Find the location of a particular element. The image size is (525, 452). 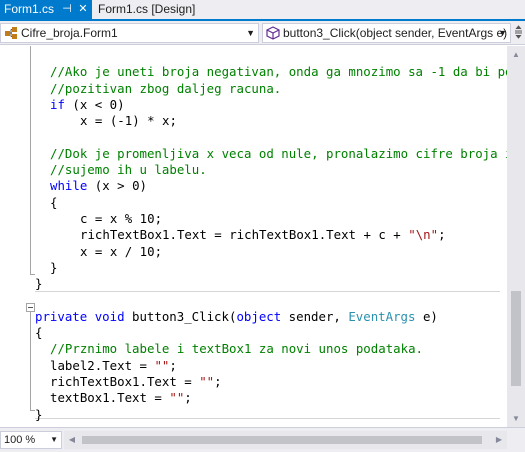

scroll-right-icon: ▶ is located at coordinates (499, 440).